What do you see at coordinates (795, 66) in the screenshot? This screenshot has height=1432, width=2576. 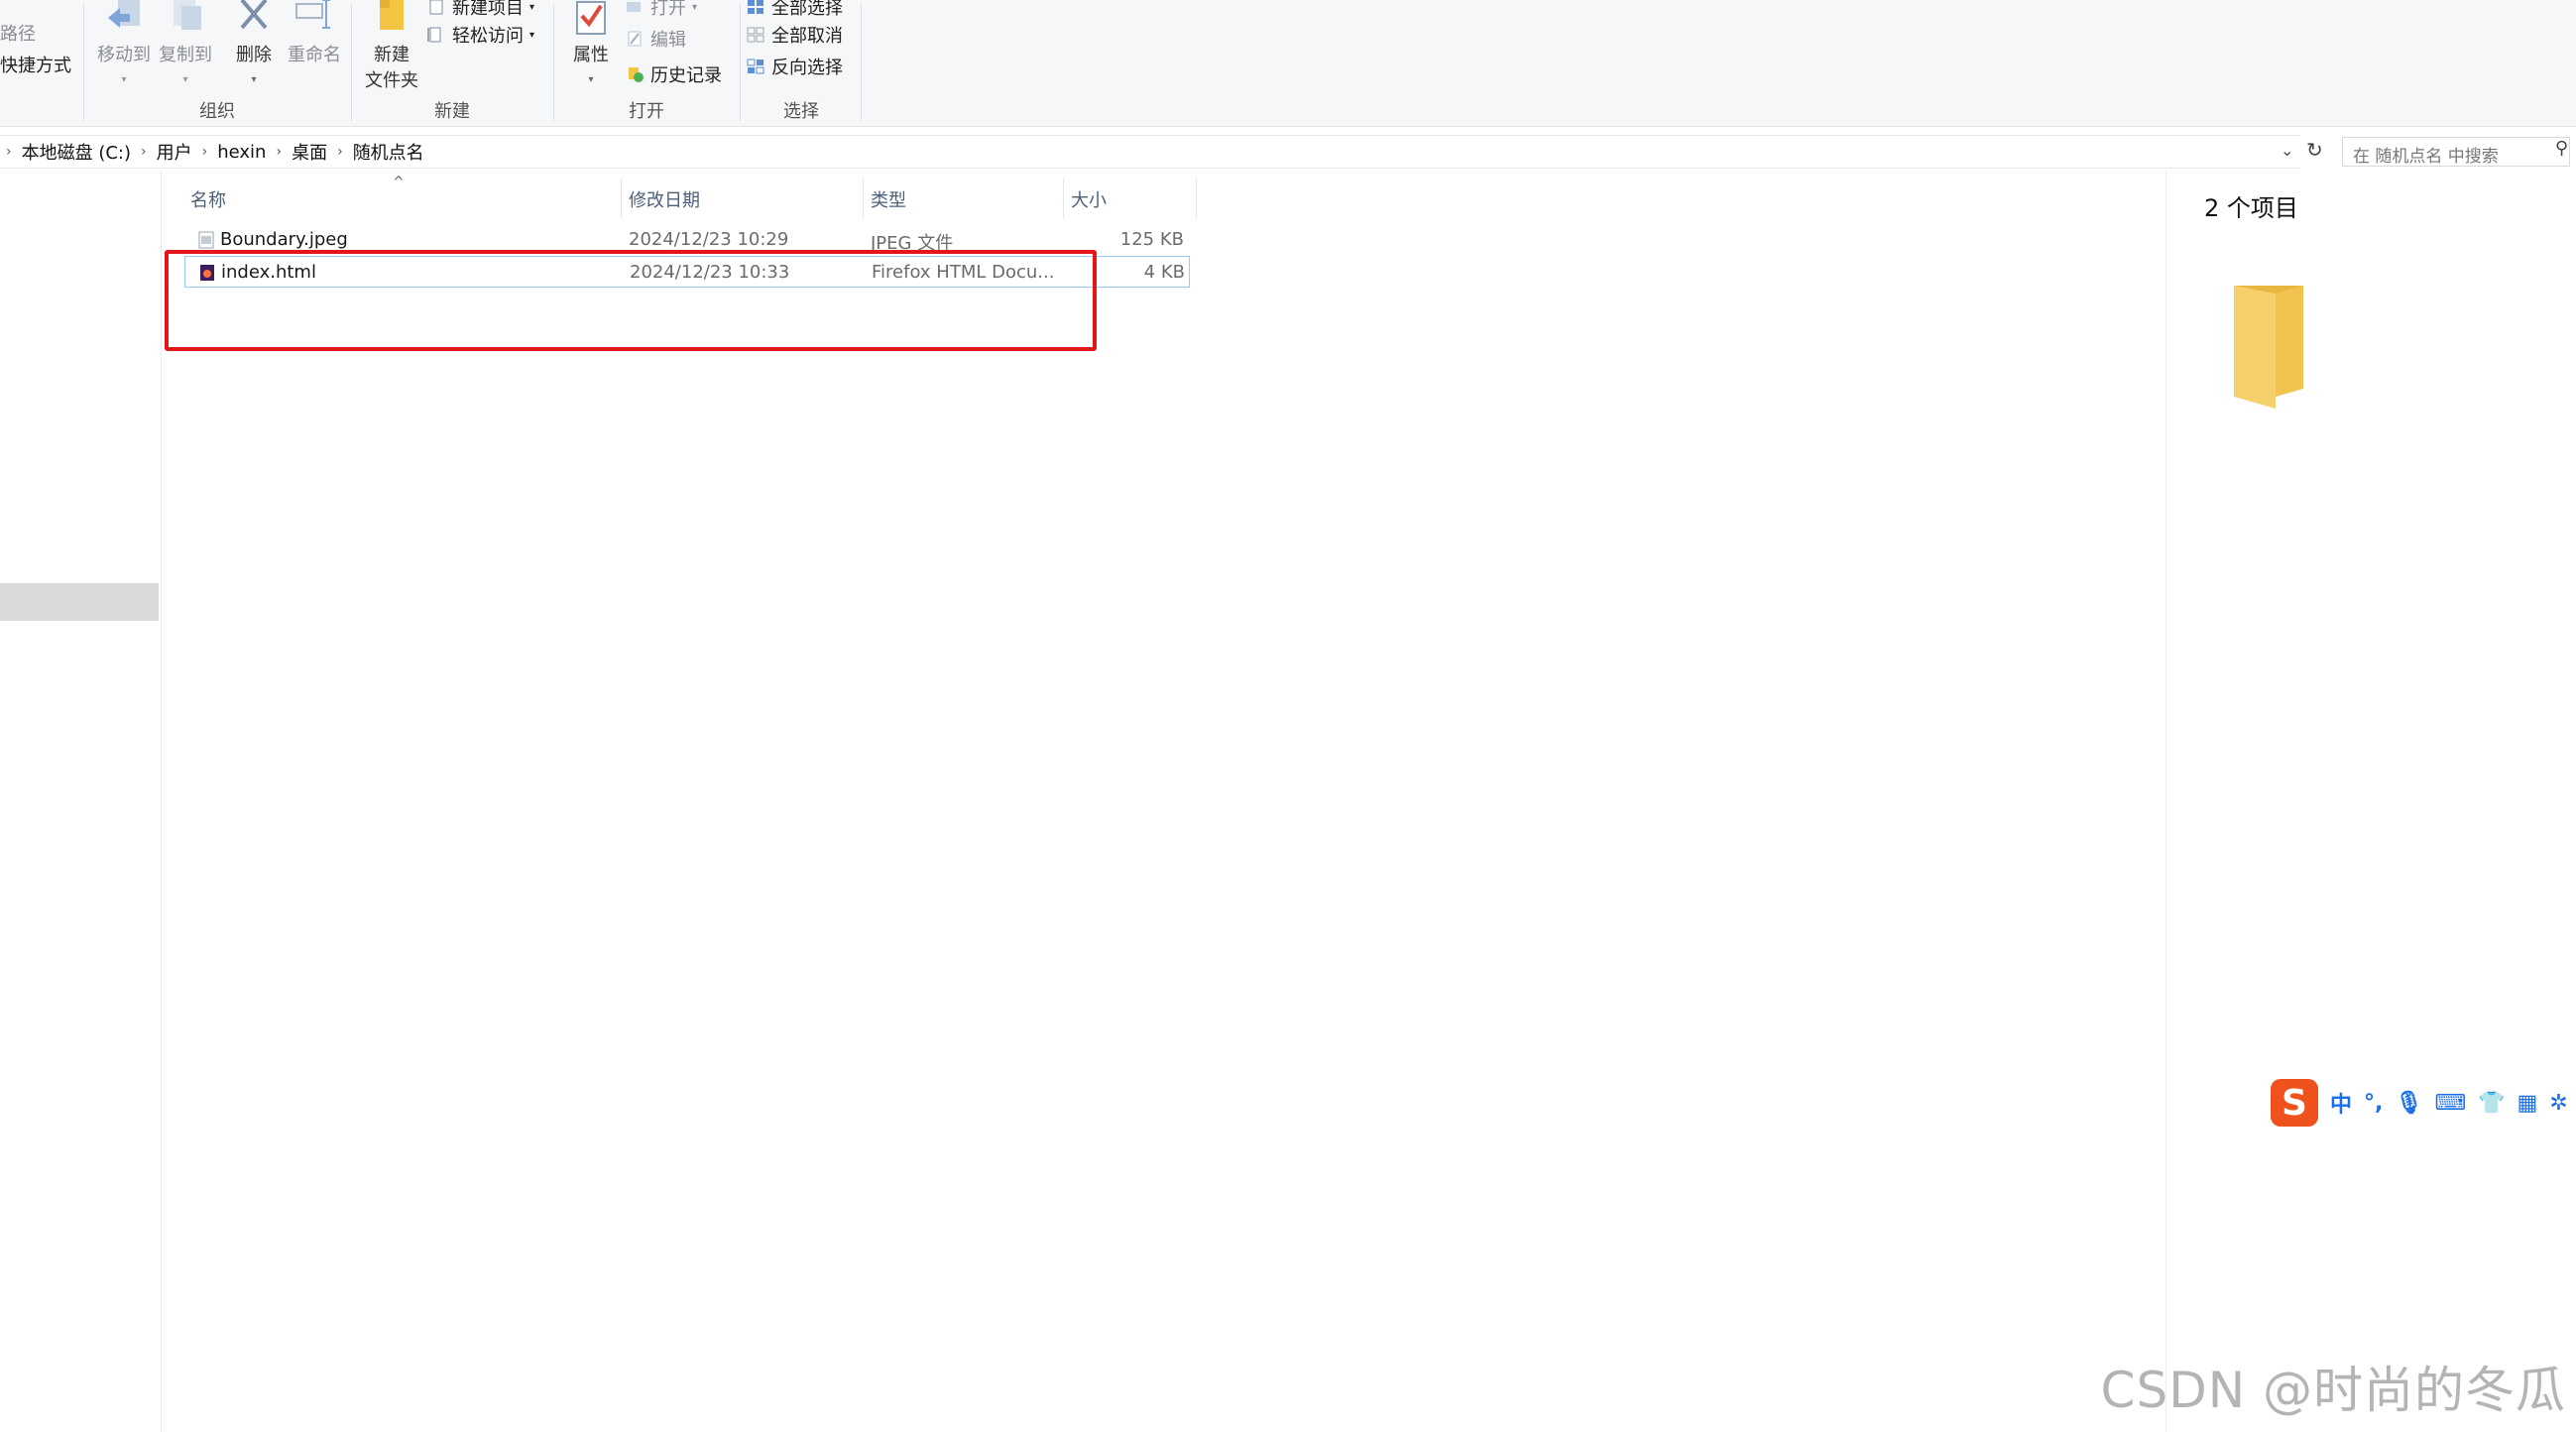 I see `invert-selection-button: 反向选择` at bounding box center [795, 66].